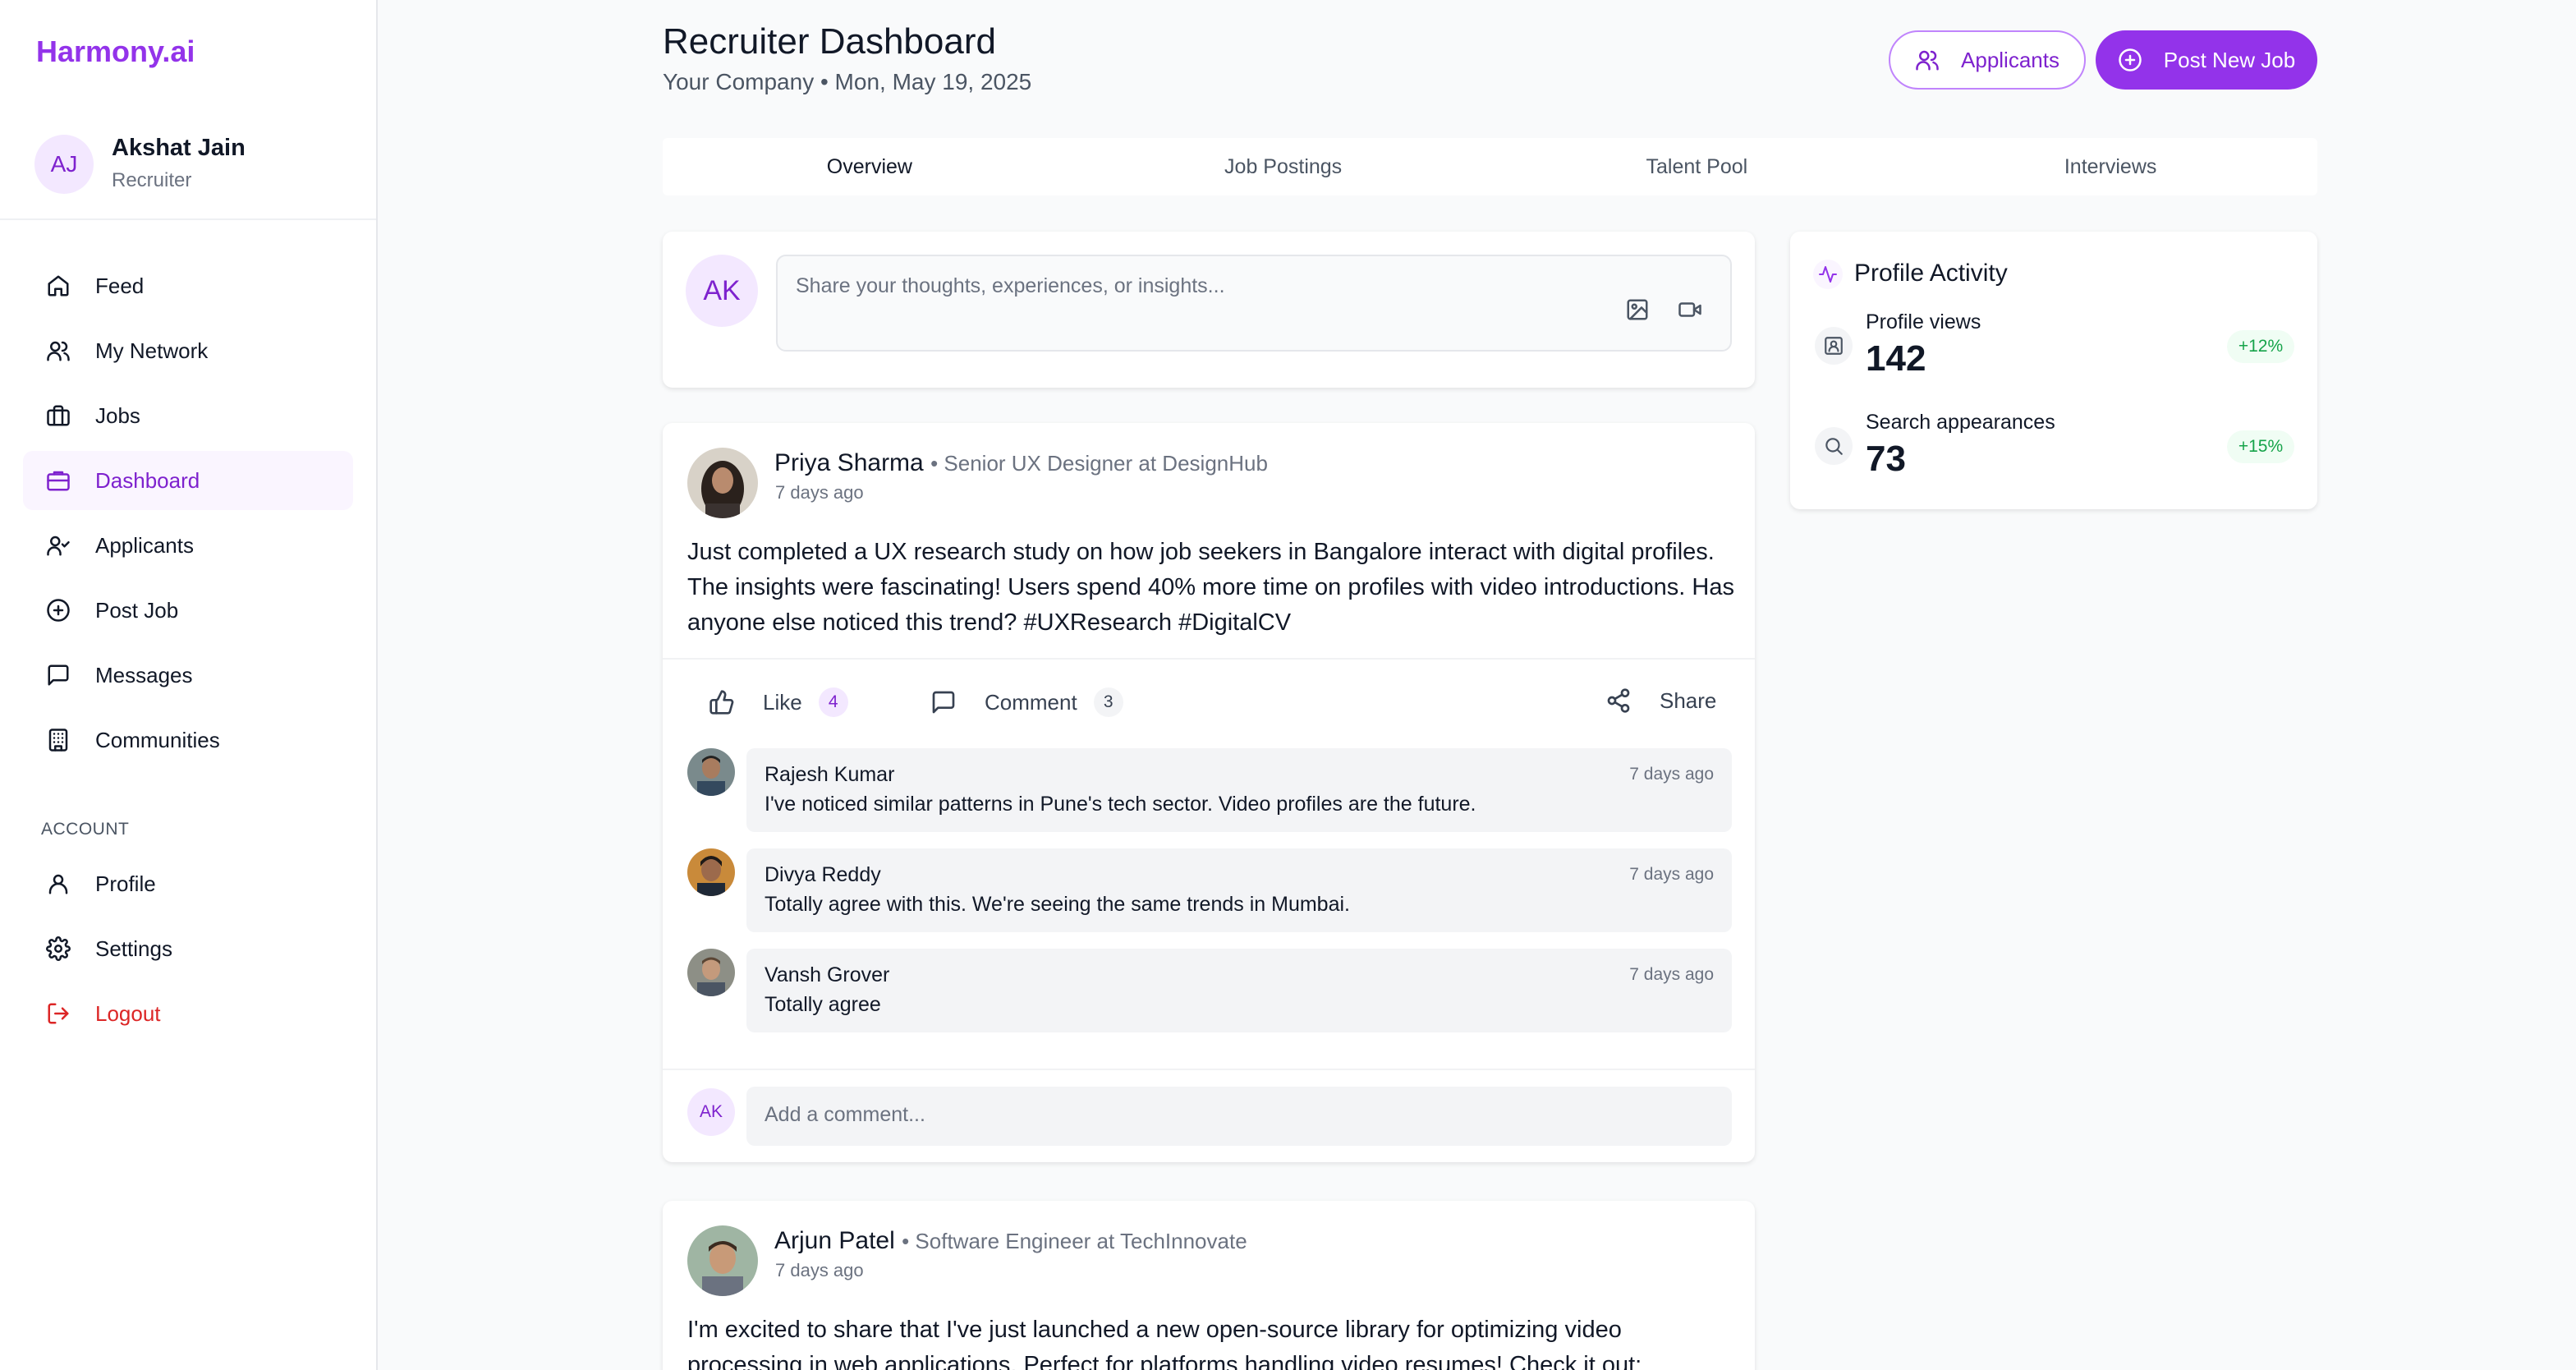 This screenshot has height=1370, width=2576. What do you see at coordinates (1283, 166) in the screenshot?
I see `tab-job-postings: Job Postings` at bounding box center [1283, 166].